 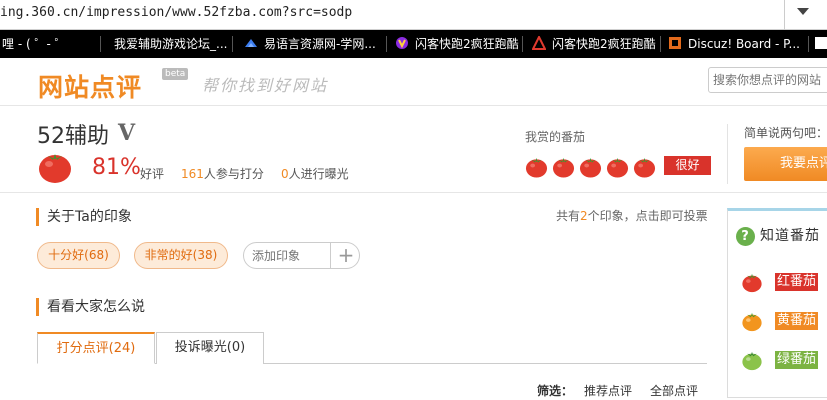 I want to click on bookmark-item, so click(x=820, y=44).